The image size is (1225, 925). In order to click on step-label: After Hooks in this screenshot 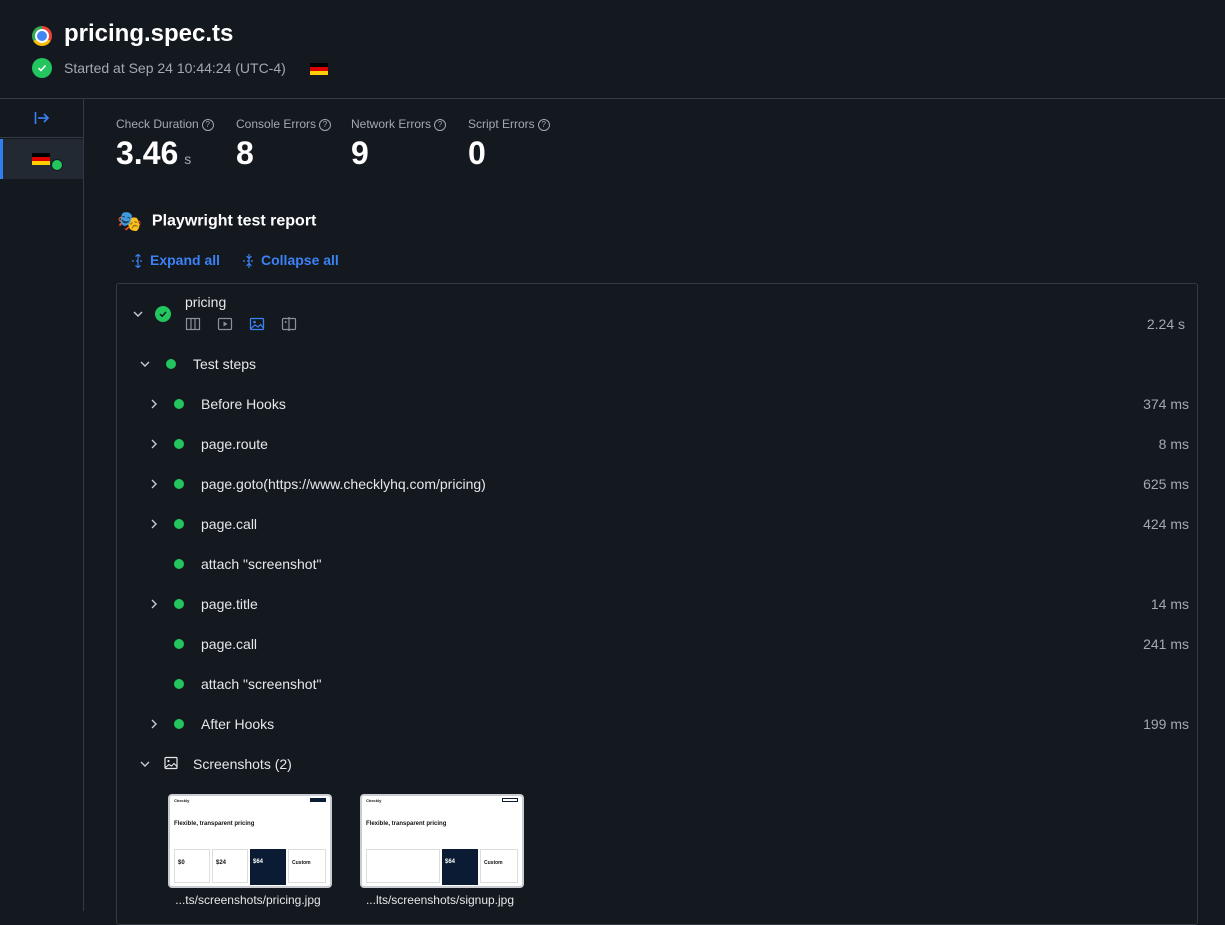, I will do `click(238, 724)`.